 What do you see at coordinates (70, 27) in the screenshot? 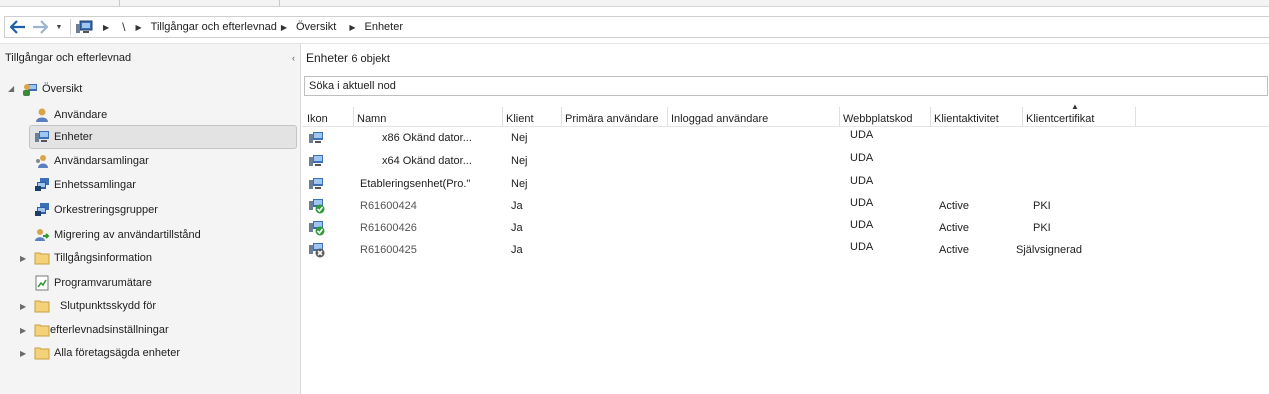
I see `address-separator` at bounding box center [70, 27].